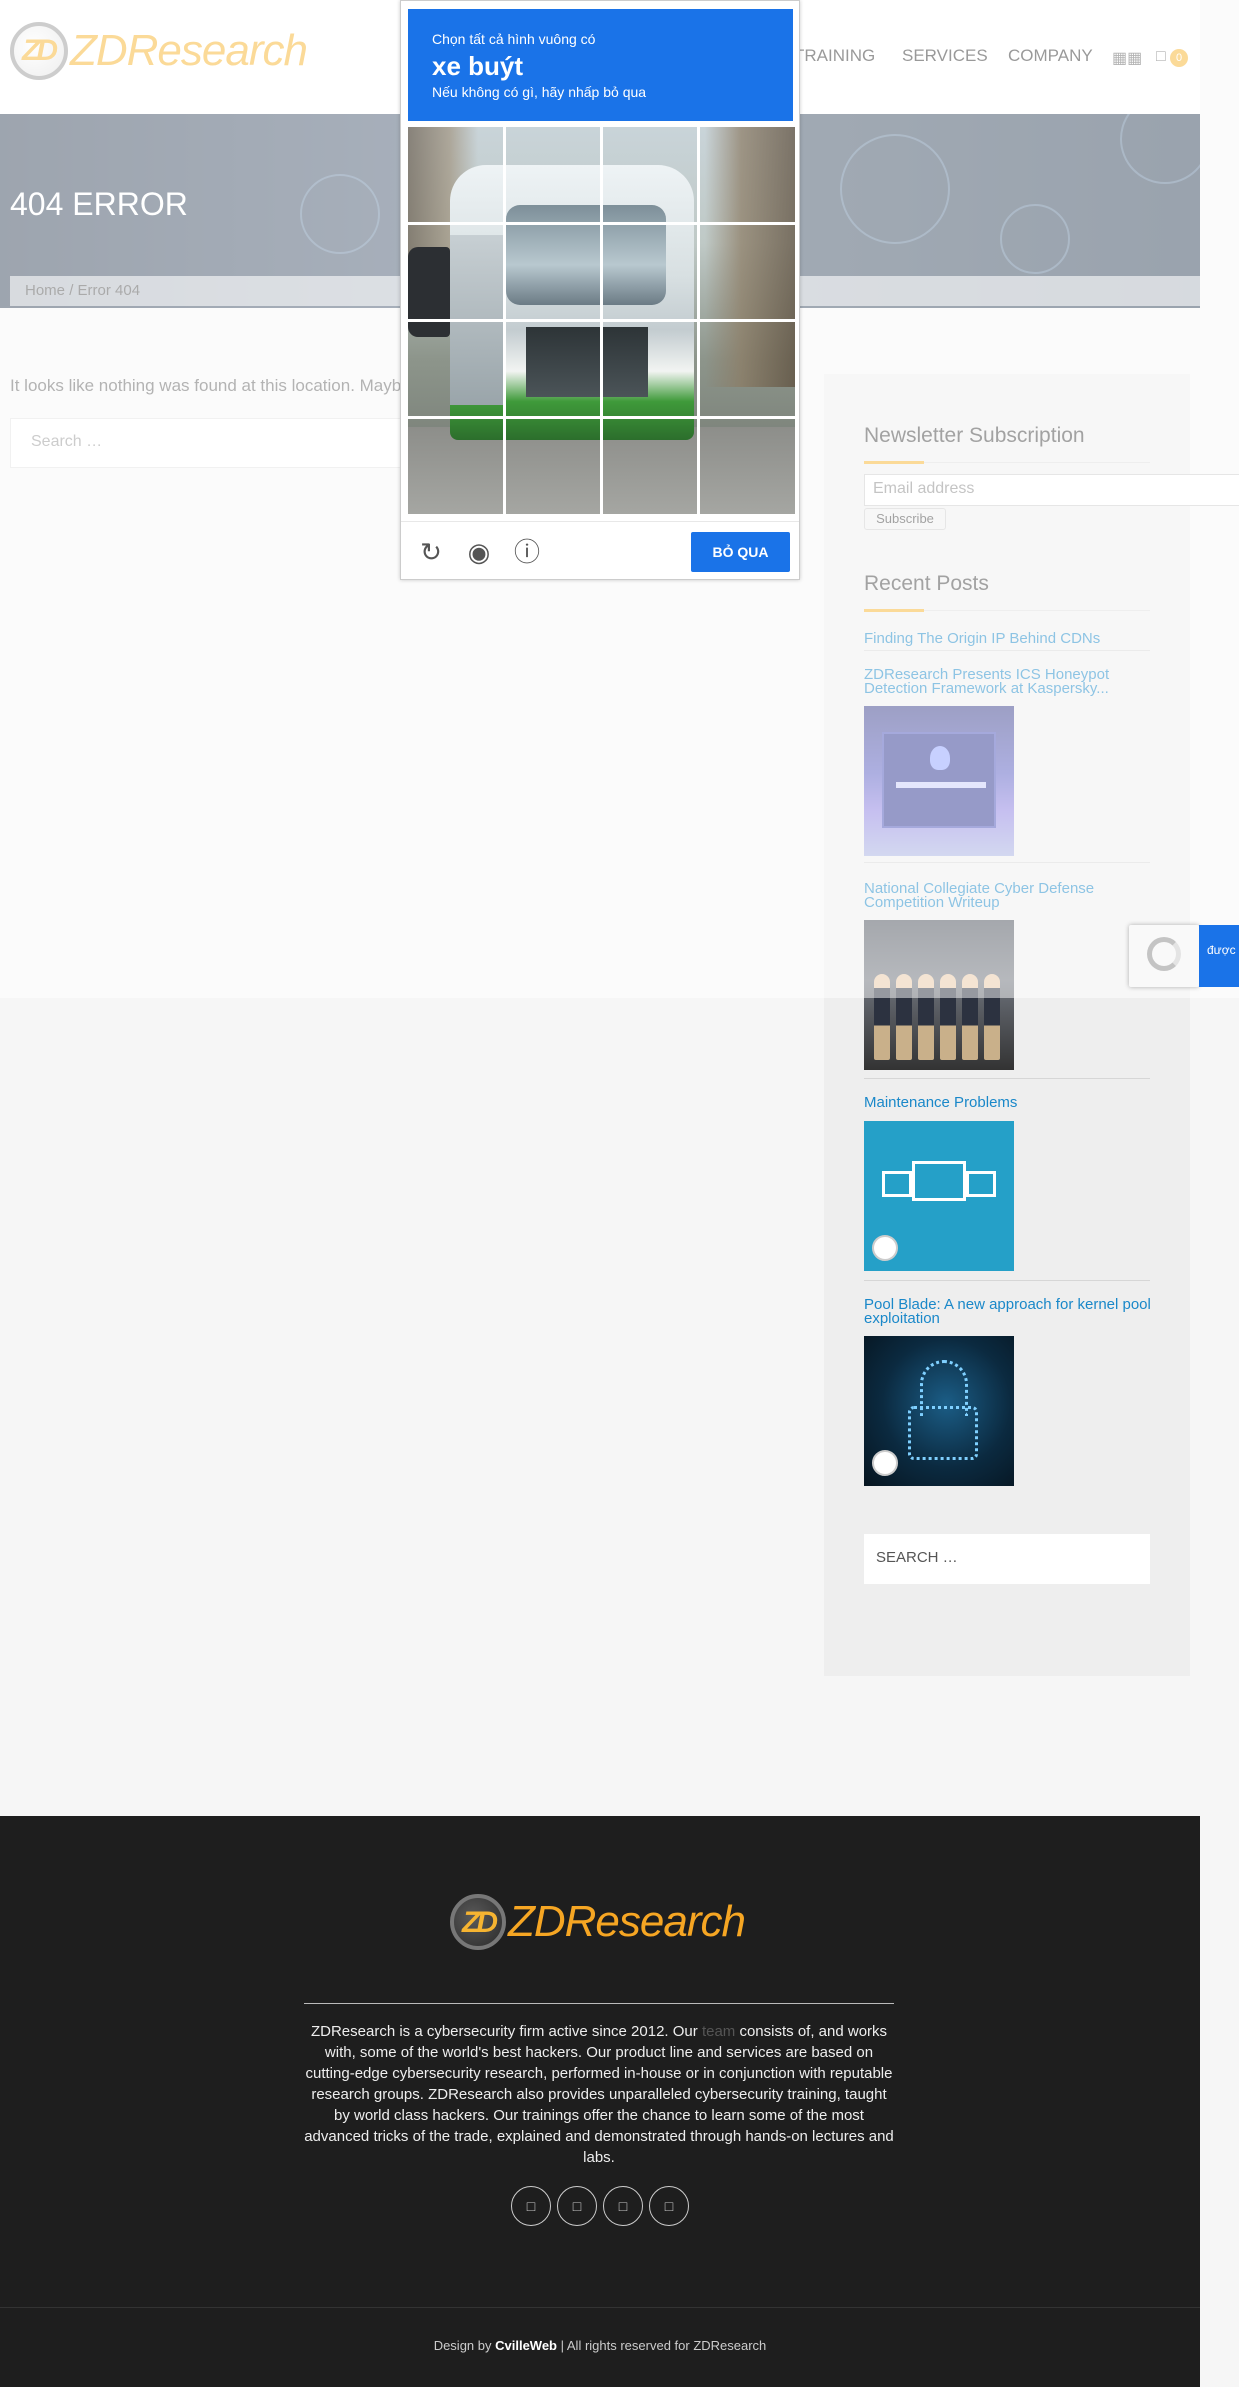  What do you see at coordinates (599, 2003) in the screenshot?
I see `footer-divider` at bounding box center [599, 2003].